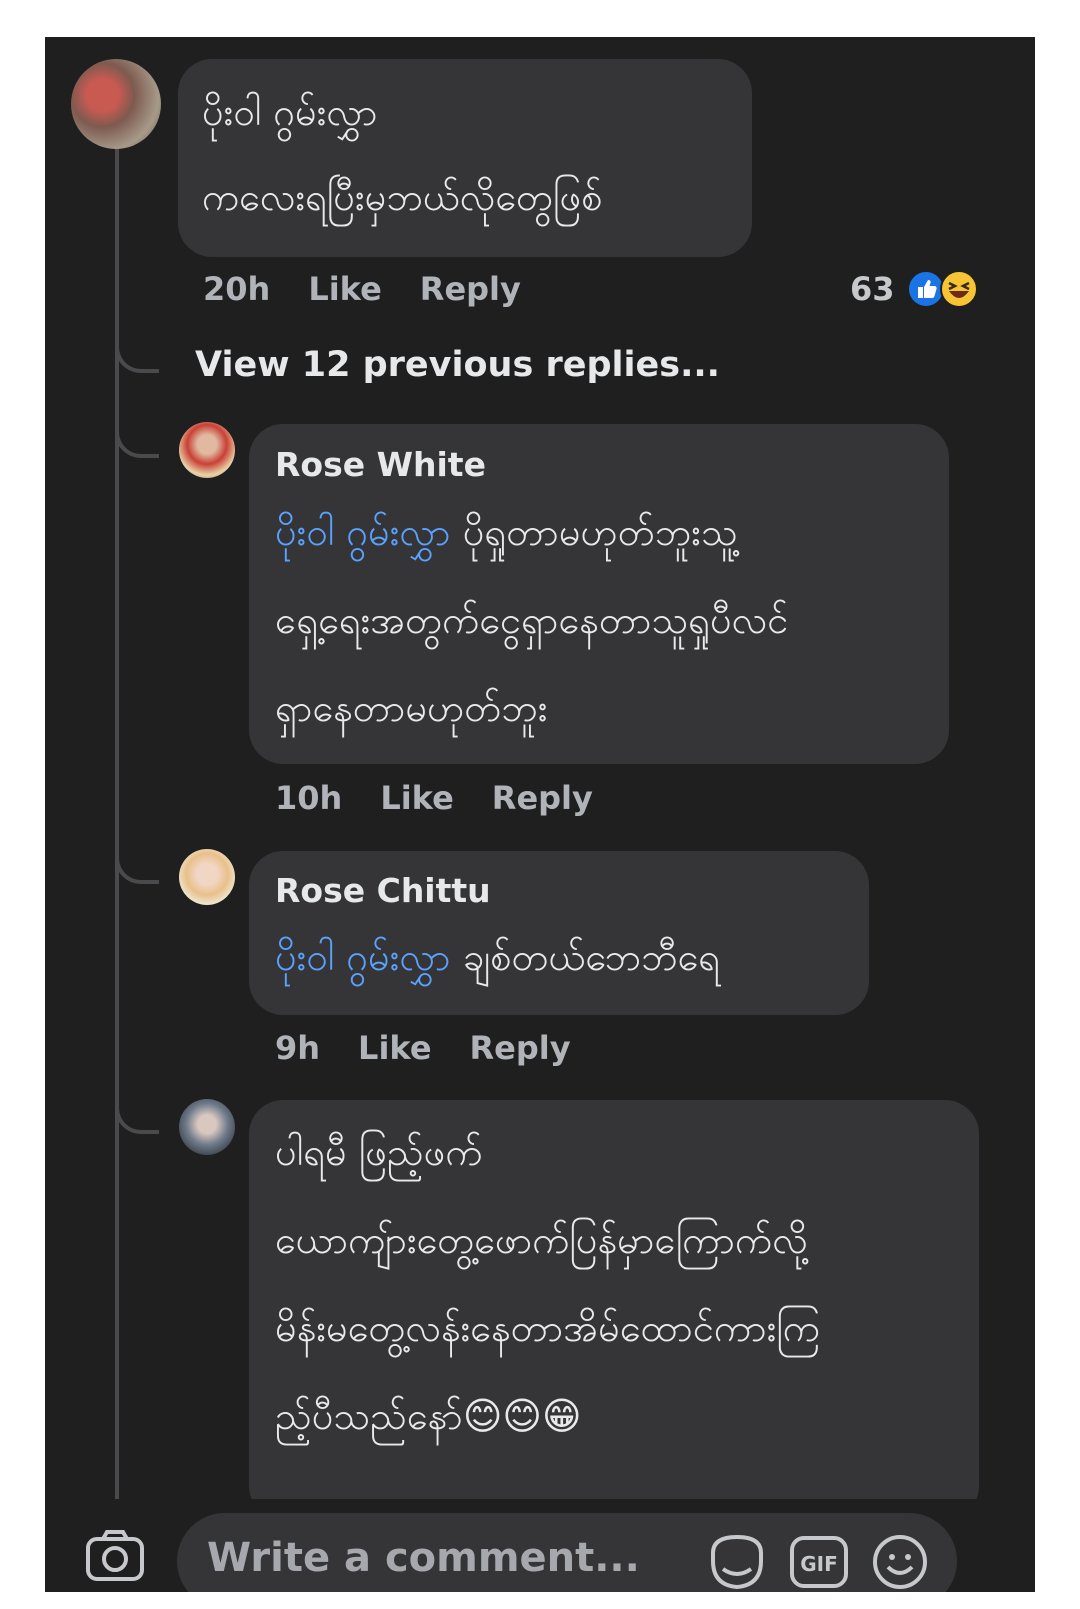 The width and height of the screenshot is (1080, 1609). What do you see at coordinates (522, 1416) in the screenshot?
I see `emoji-sequence: 😊😊😁` at bounding box center [522, 1416].